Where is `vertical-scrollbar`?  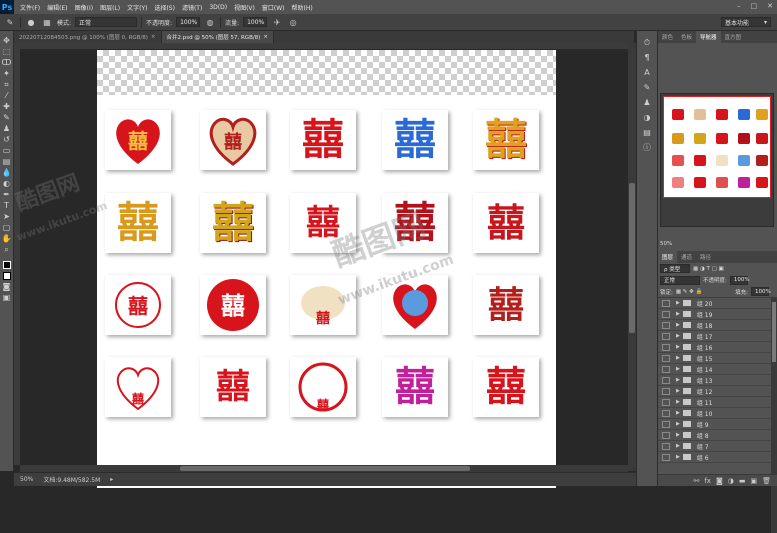
vertical-scrollbar is located at coordinates (632, 257).